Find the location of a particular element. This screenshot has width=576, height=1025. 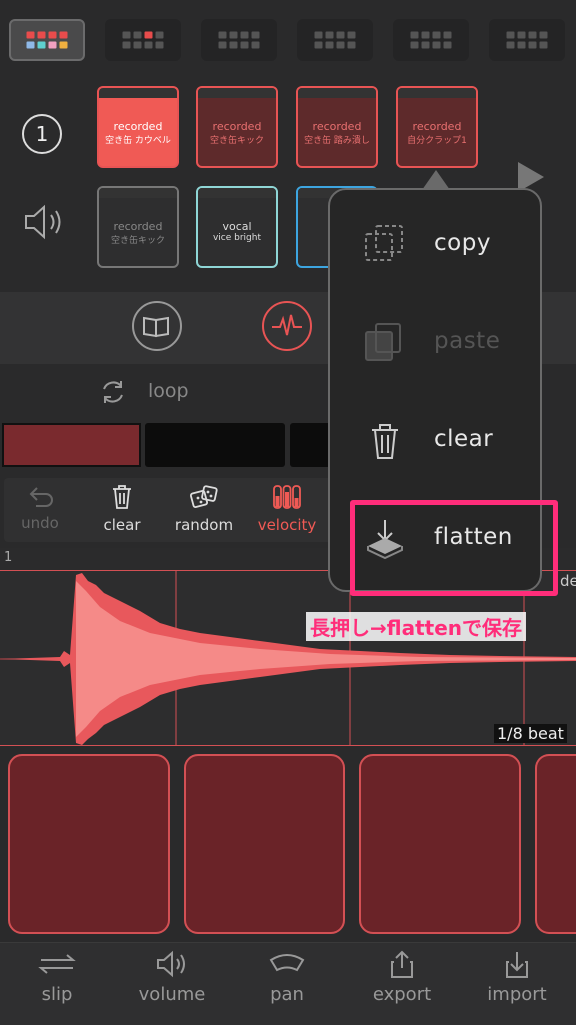

menu-item-clear: clear is located at coordinates (435, 440).